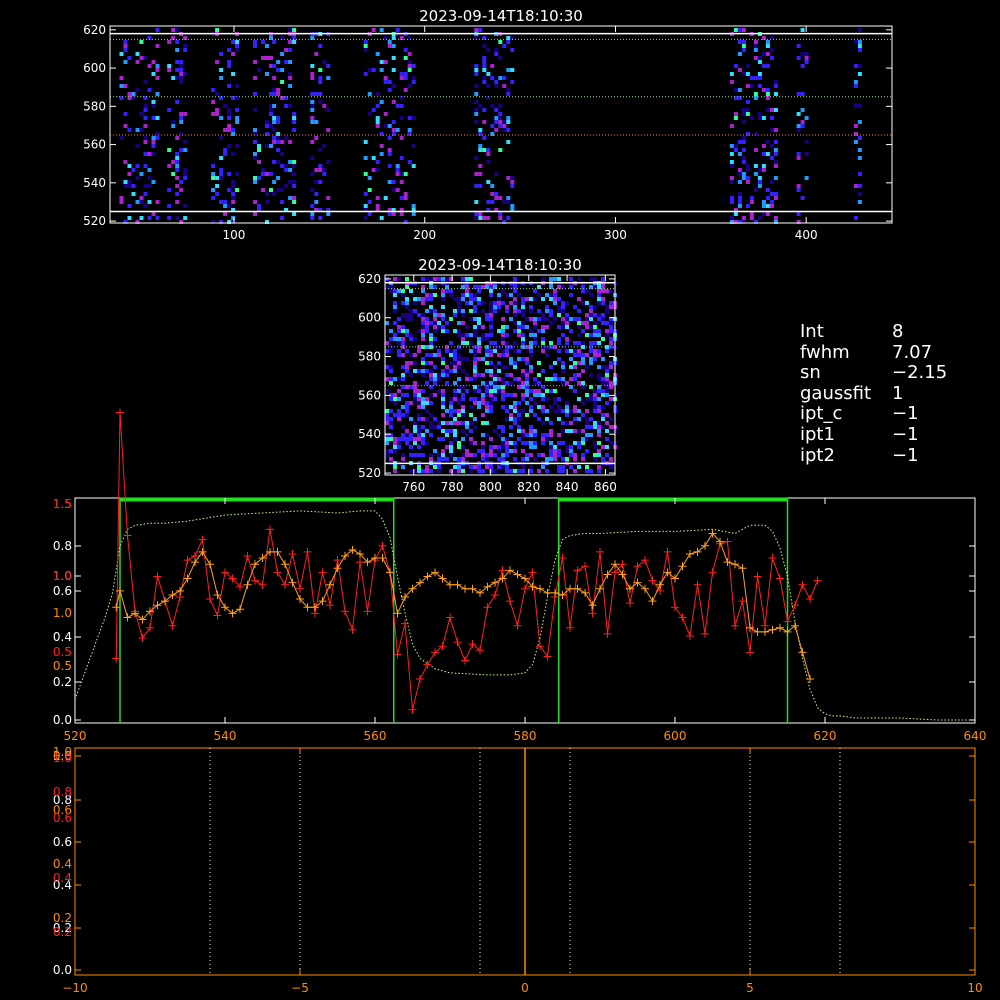 The height and width of the screenshot is (1000, 1000). What do you see at coordinates (675, 736) in the screenshot?
I see `profile-x-tick-label: 600` at bounding box center [675, 736].